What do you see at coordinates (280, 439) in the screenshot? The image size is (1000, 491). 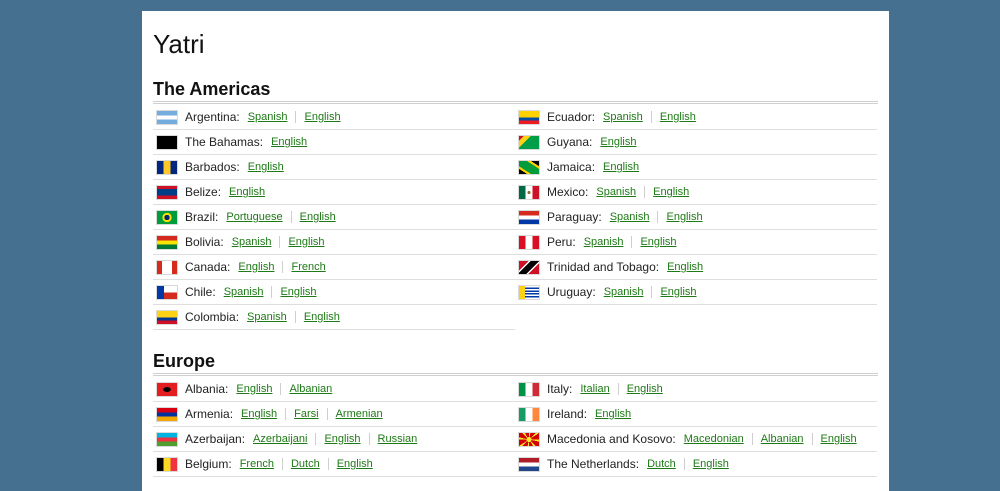 I see `language-link-azerbaijani: Azerbaijani` at bounding box center [280, 439].